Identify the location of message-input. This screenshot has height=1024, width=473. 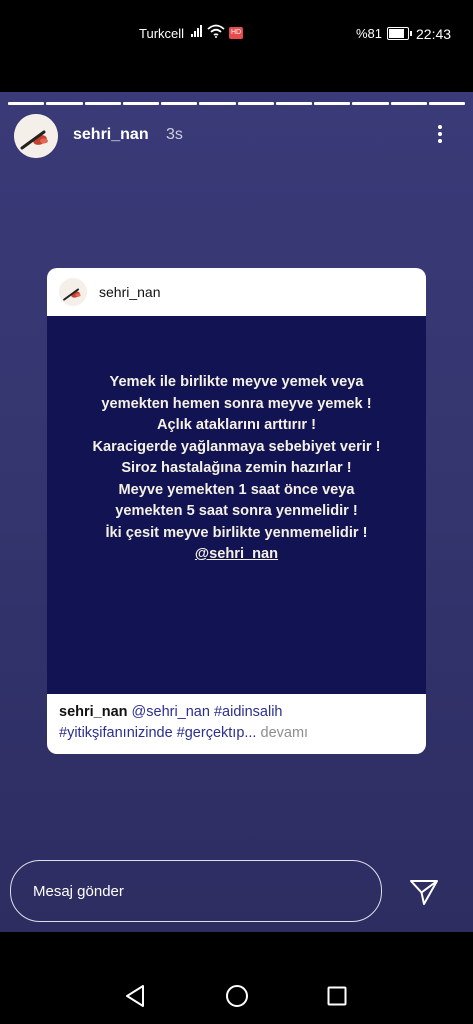
(193, 891).